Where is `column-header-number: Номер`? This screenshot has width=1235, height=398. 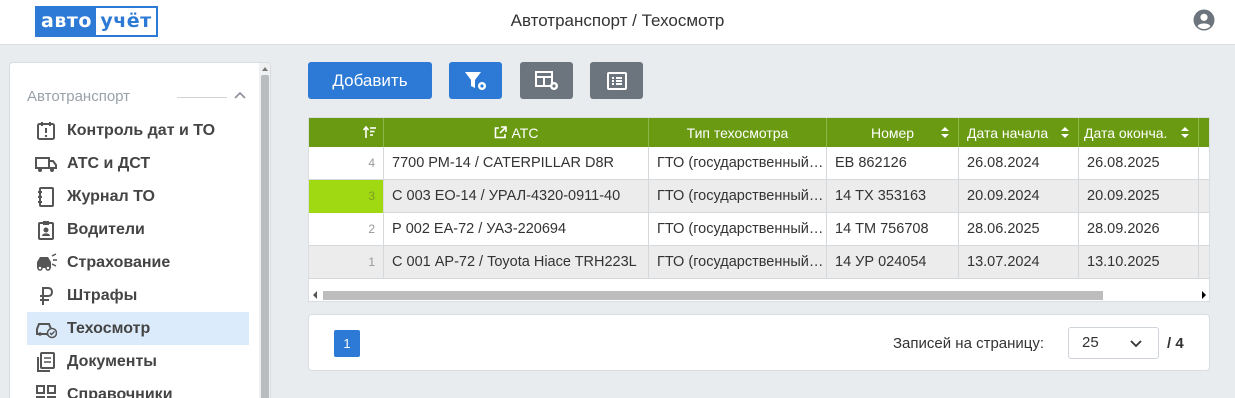
column-header-number: Номер is located at coordinates (893, 132).